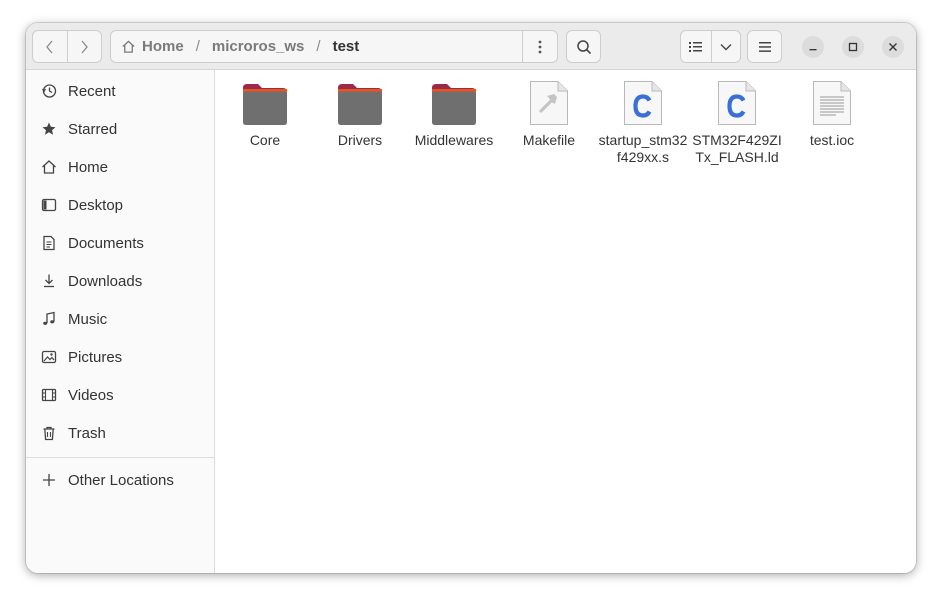  I want to click on sidebar-item-label: Downloads, so click(105, 281).